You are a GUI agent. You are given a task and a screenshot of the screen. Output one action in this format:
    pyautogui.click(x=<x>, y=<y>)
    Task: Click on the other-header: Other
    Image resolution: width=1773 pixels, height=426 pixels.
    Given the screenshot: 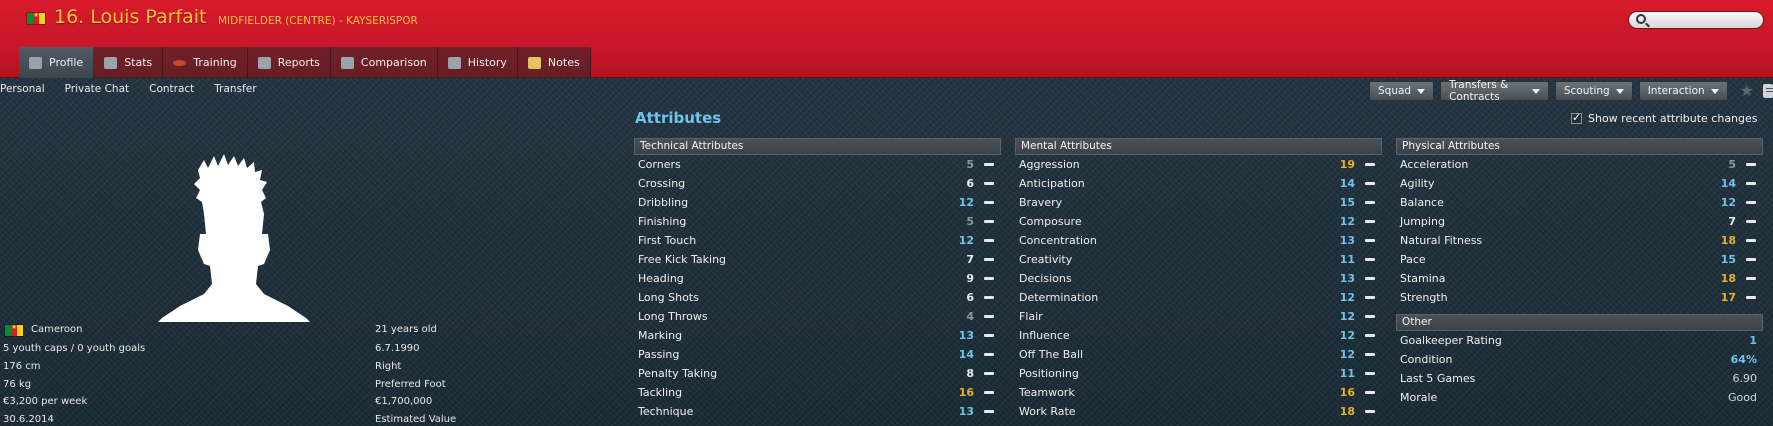 What is the action you would take?
    pyautogui.click(x=1579, y=322)
    